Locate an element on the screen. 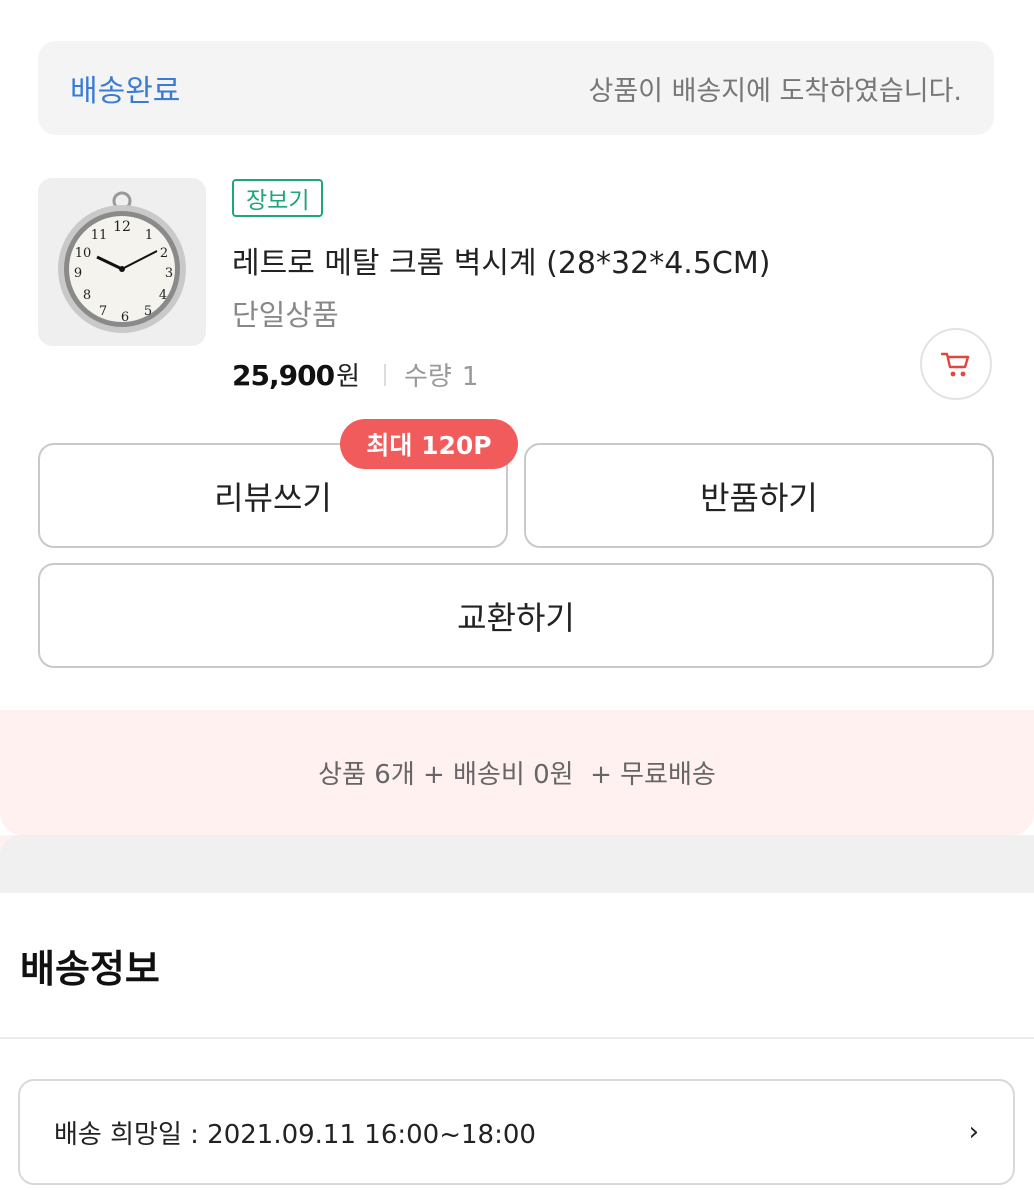 This screenshot has height=1190, width=1034. svg-text: 8 is located at coordinates (87, 295).